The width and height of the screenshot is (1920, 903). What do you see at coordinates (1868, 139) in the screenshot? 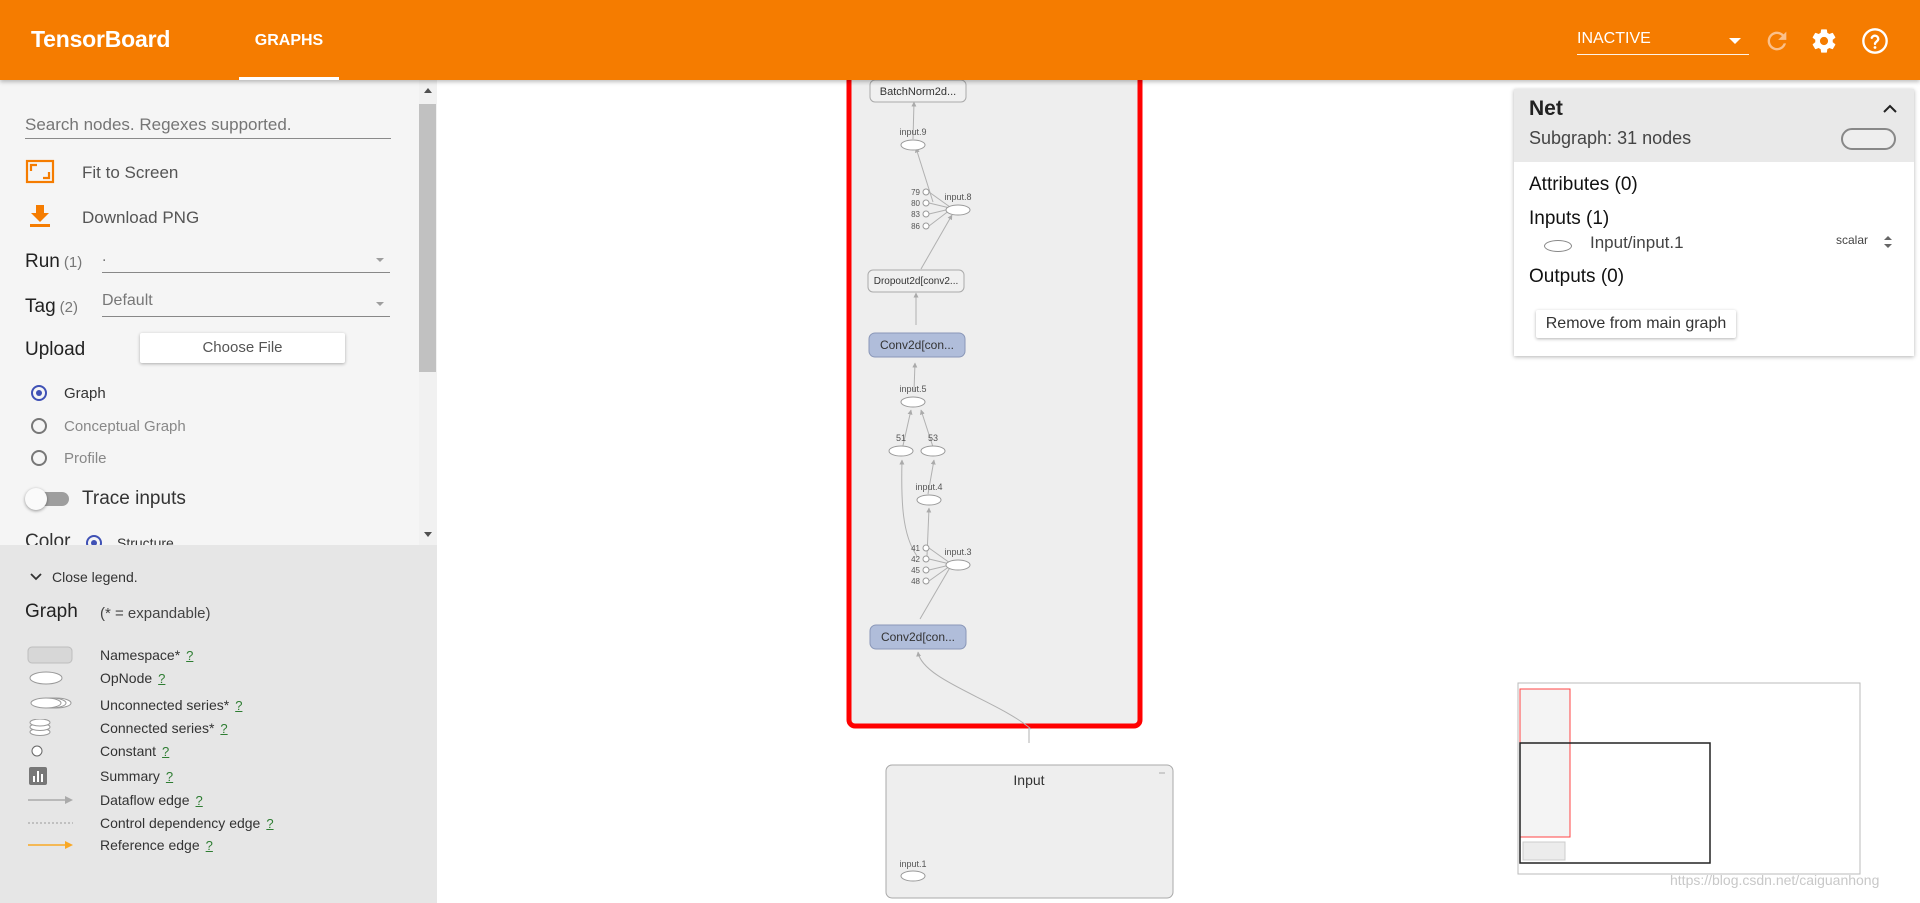
I see `namespace-shape-icon` at bounding box center [1868, 139].